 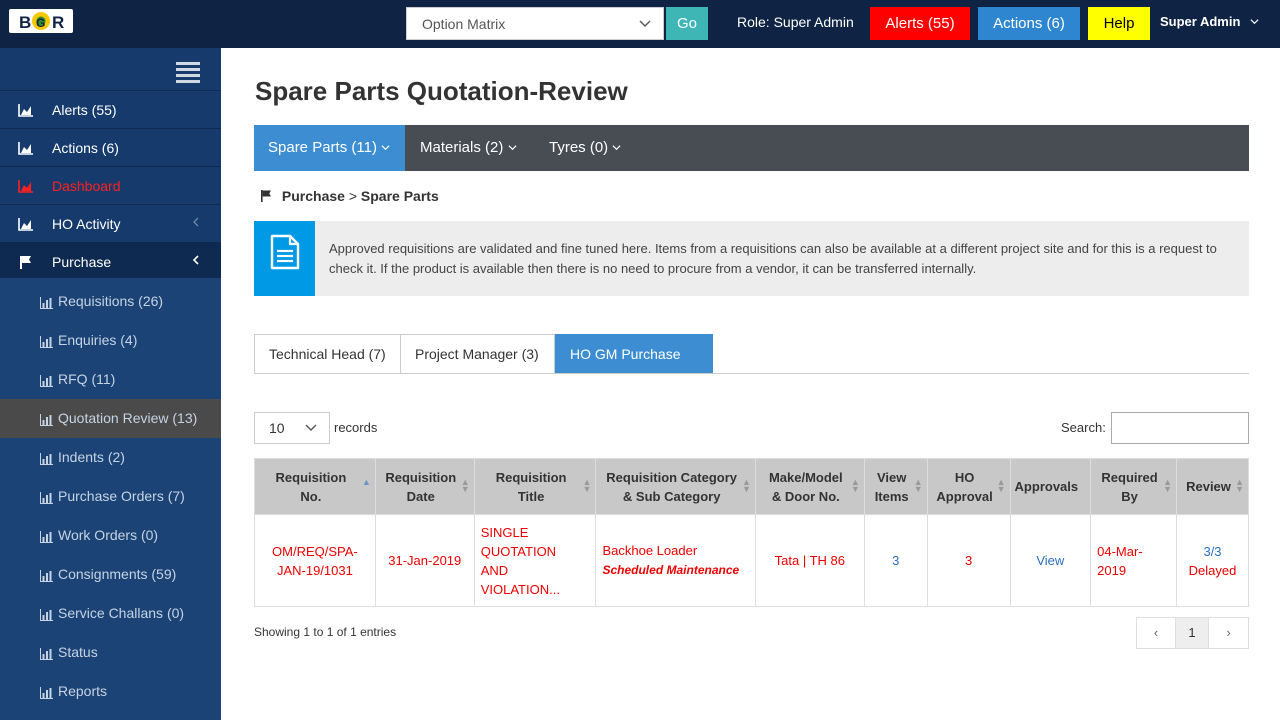 What do you see at coordinates (1050, 486) in the screenshot?
I see `column-header-approvals: Approvals` at bounding box center [1050, 486].